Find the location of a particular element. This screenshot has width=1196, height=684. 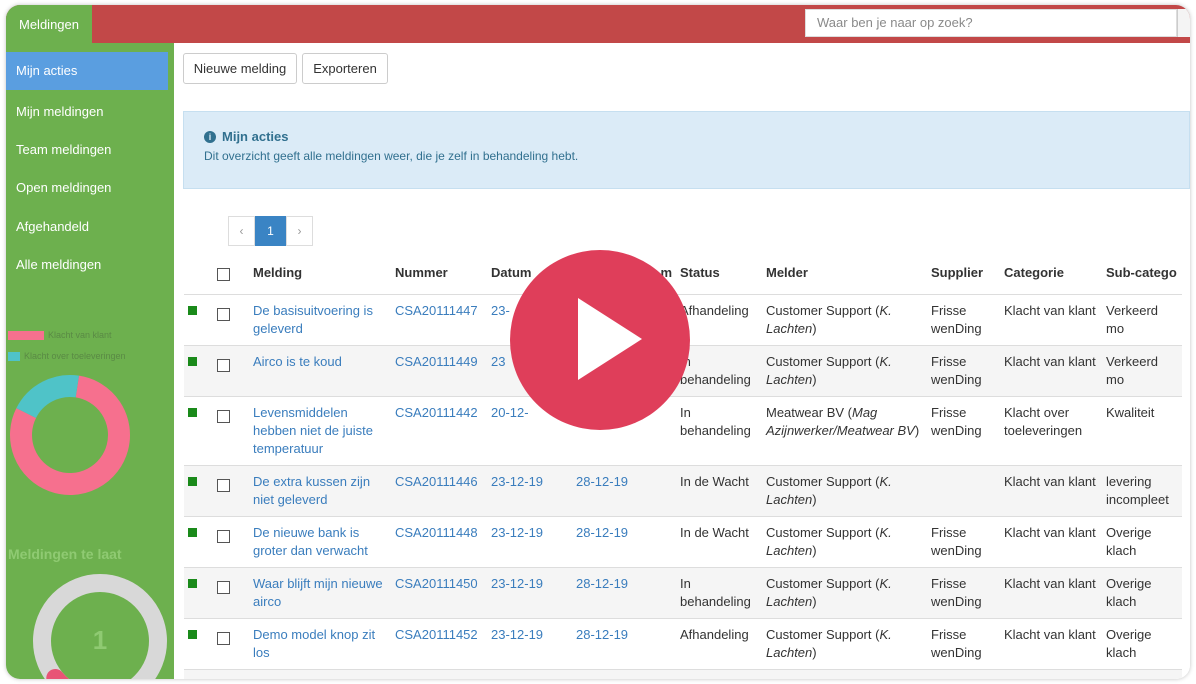

datum-cell: 23-12-19 is located at coordinates (529, 592).